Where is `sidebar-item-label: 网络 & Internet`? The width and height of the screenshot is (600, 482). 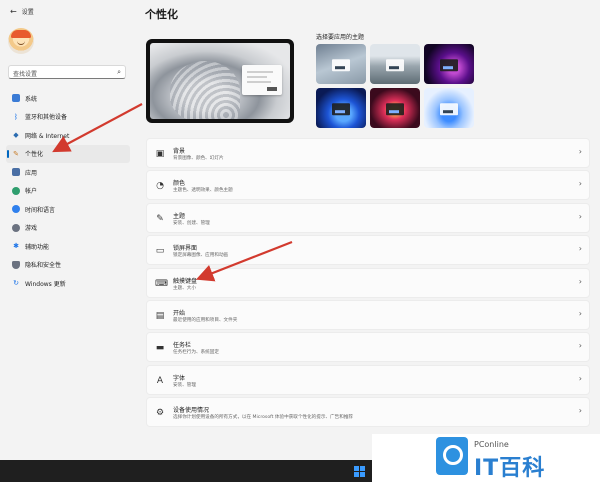 sidebar-item-label: 网络 & Internet is located at coordinates (47, 136).